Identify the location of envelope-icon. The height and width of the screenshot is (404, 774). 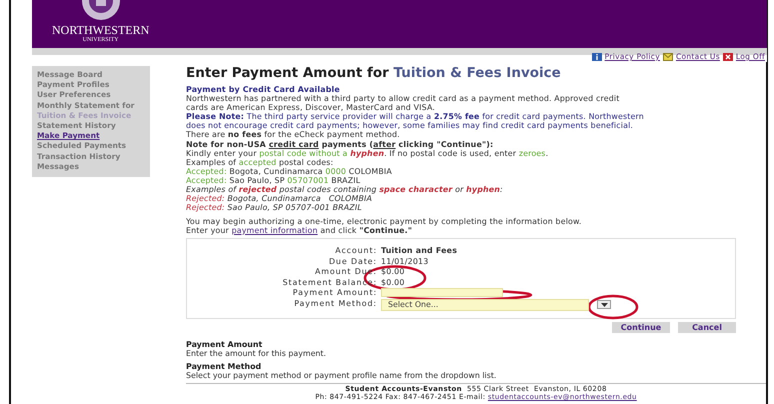
(667, 57).